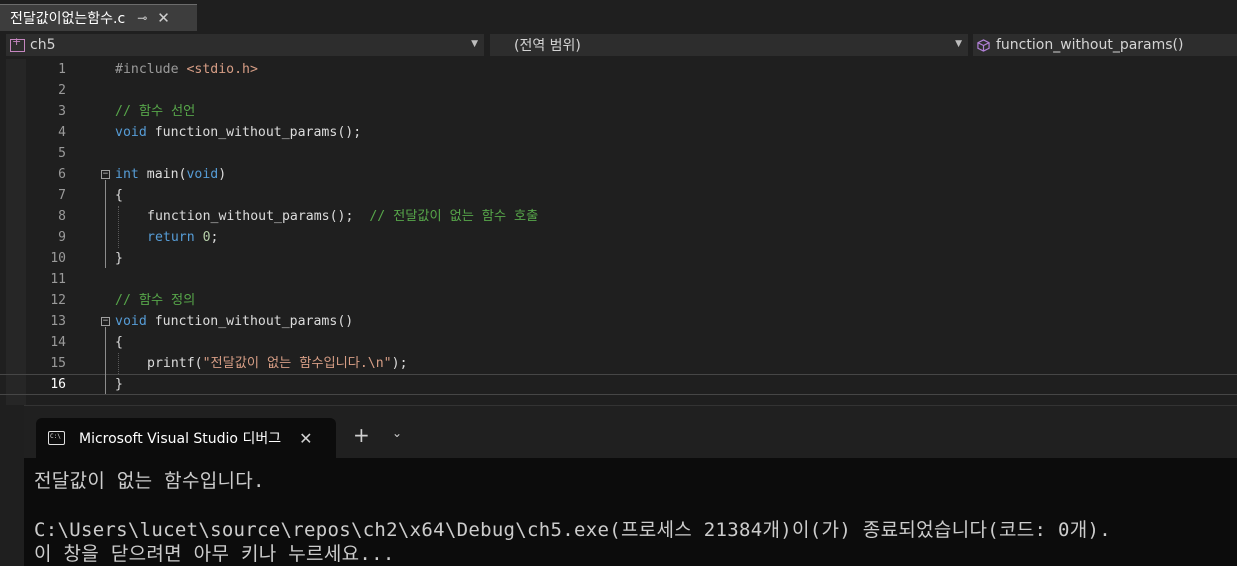 The height and width of the screenshot is (566, 1237). I want to click on scope-label: (전역 범위), so click(547, 46).